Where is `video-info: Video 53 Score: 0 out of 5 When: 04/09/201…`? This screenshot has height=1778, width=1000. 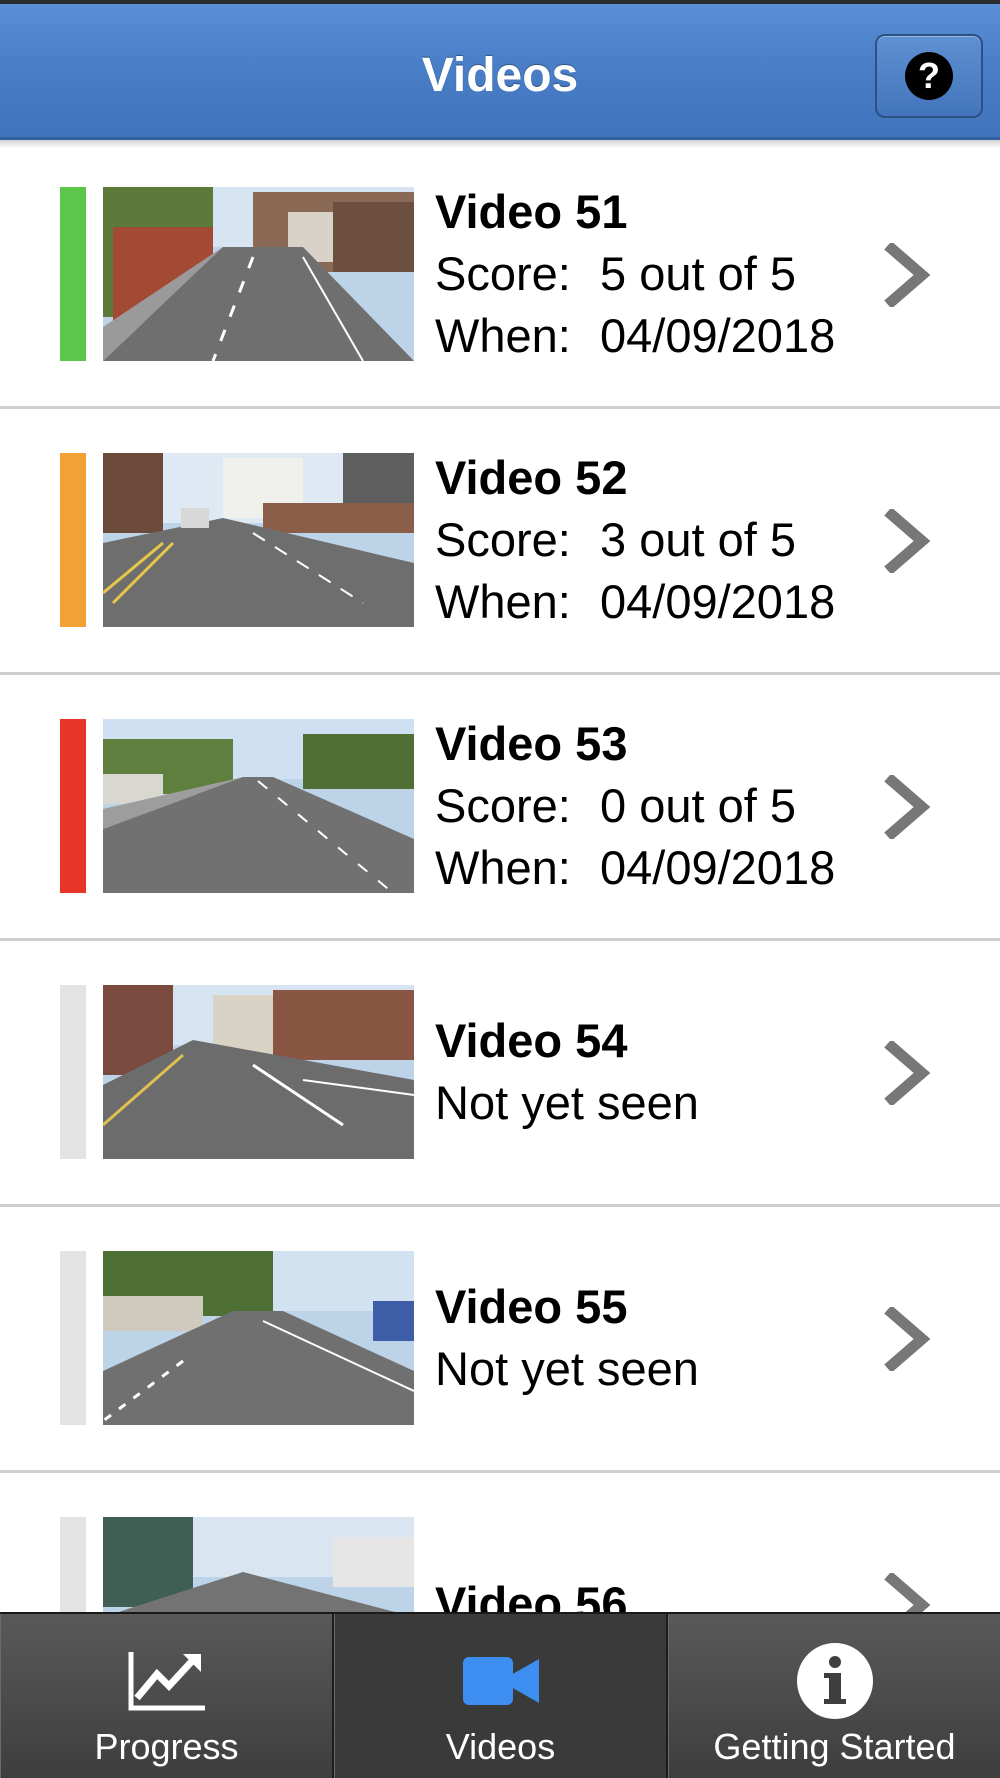 video-info: Video 53 Score: 0 out of 5 When: 04/09/201… is located at coordinates (645, 805).